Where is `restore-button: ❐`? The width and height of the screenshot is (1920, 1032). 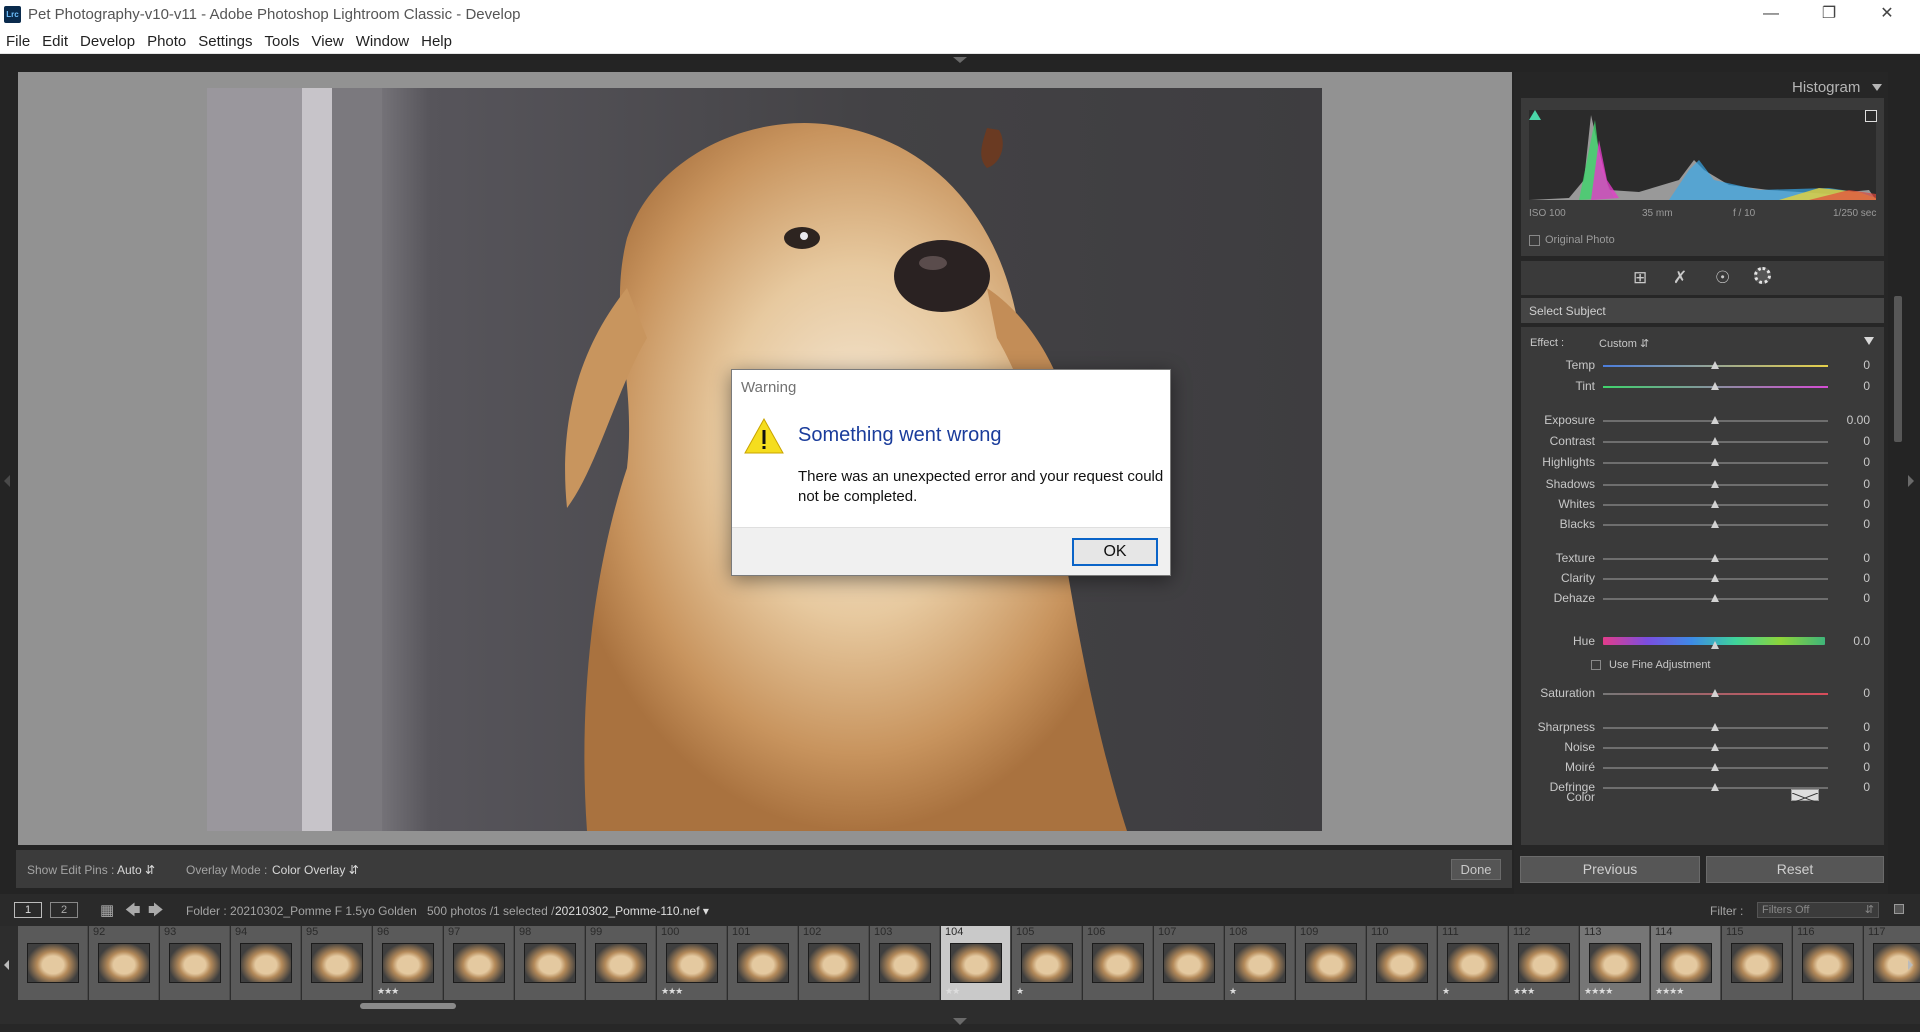 restore-button: ❐ is located at coordinates (1829, 14).